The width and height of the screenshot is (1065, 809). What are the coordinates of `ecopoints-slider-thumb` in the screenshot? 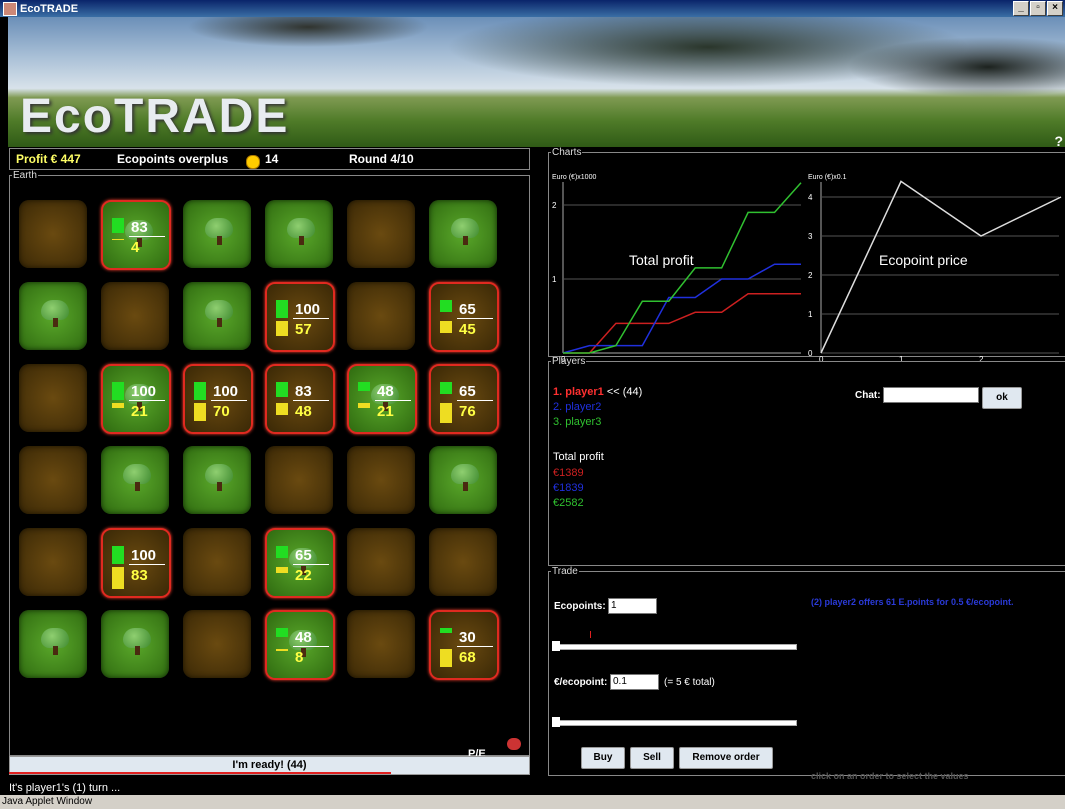 It's located at (556, 646).